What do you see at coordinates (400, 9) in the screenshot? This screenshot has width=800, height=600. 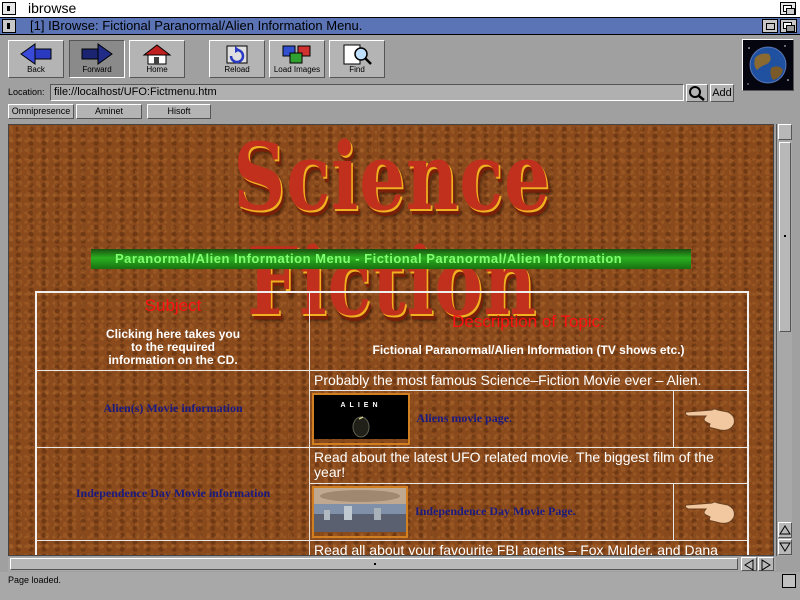 I see `screen-title-bar: ibrowse` at bounding box center [400, 9].